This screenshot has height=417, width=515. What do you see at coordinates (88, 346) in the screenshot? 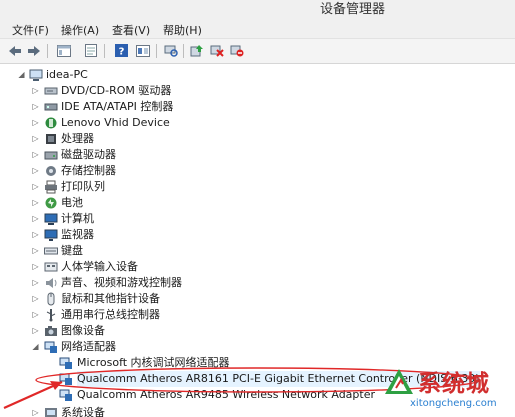
I see `tree-category-label: 网络适配器` at bounding box center [88, 346].